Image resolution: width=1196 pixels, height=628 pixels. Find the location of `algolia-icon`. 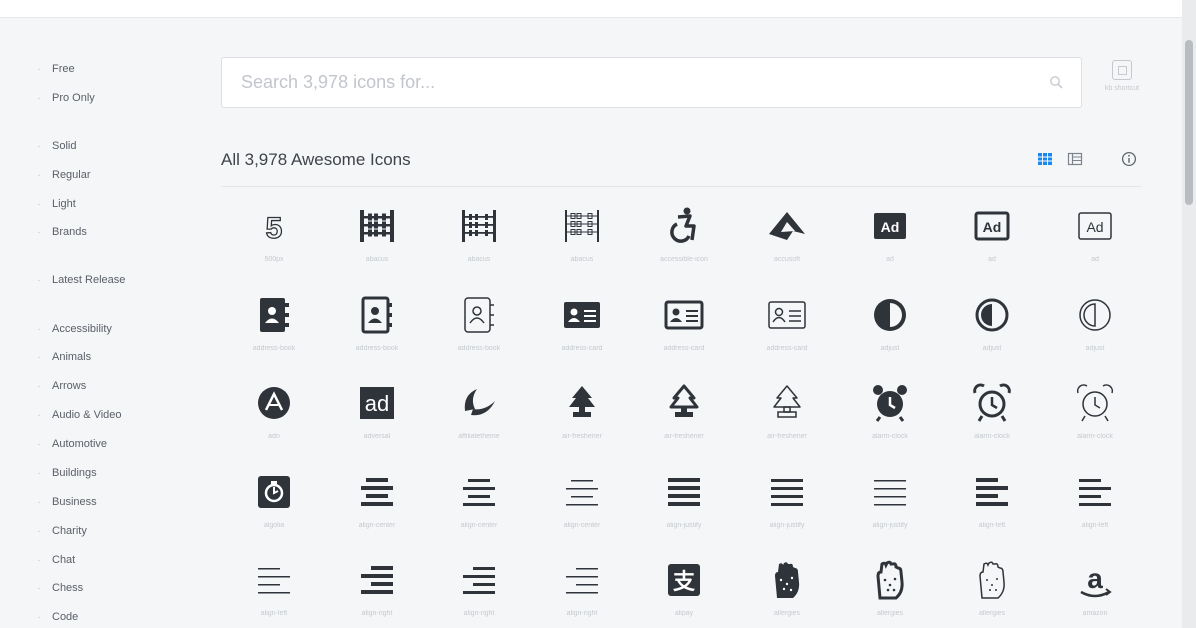

algolia-icon is located at coordinates (274, 492).